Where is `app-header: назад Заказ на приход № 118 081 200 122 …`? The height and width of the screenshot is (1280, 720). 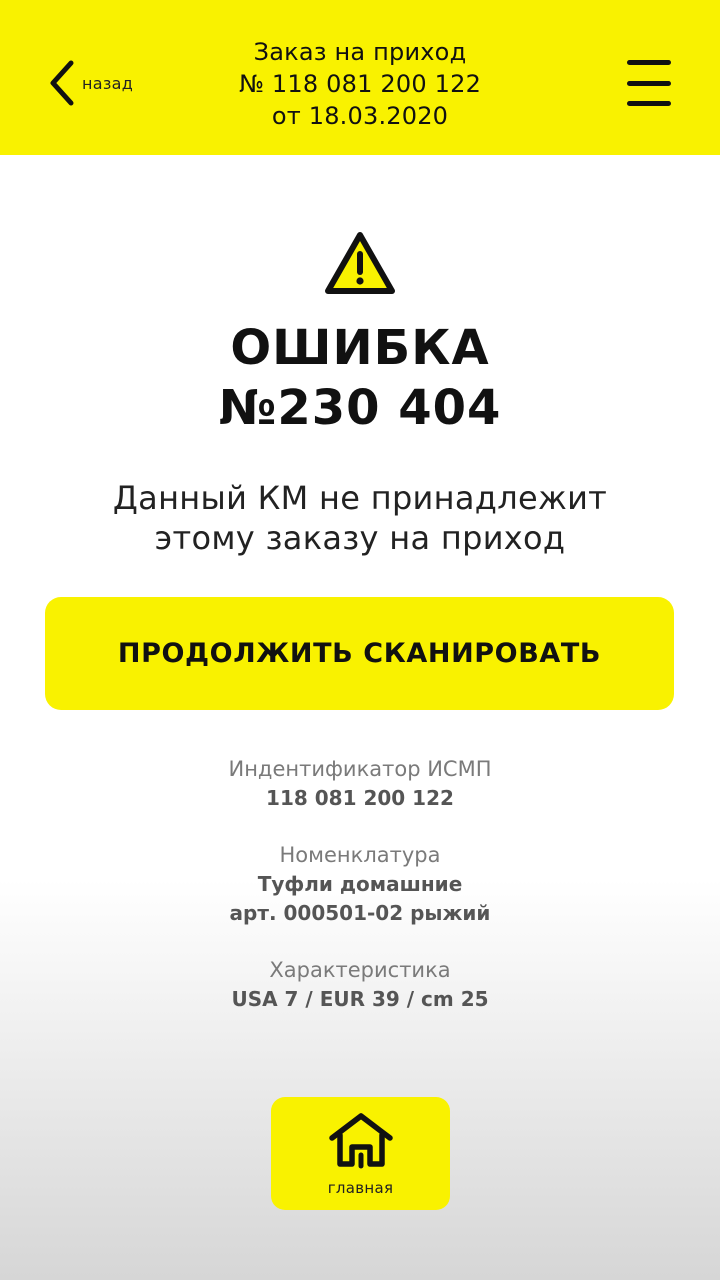
app-header: назад Заказ на приход № 118 081 200 122 … is located at coordinates (360, 77).